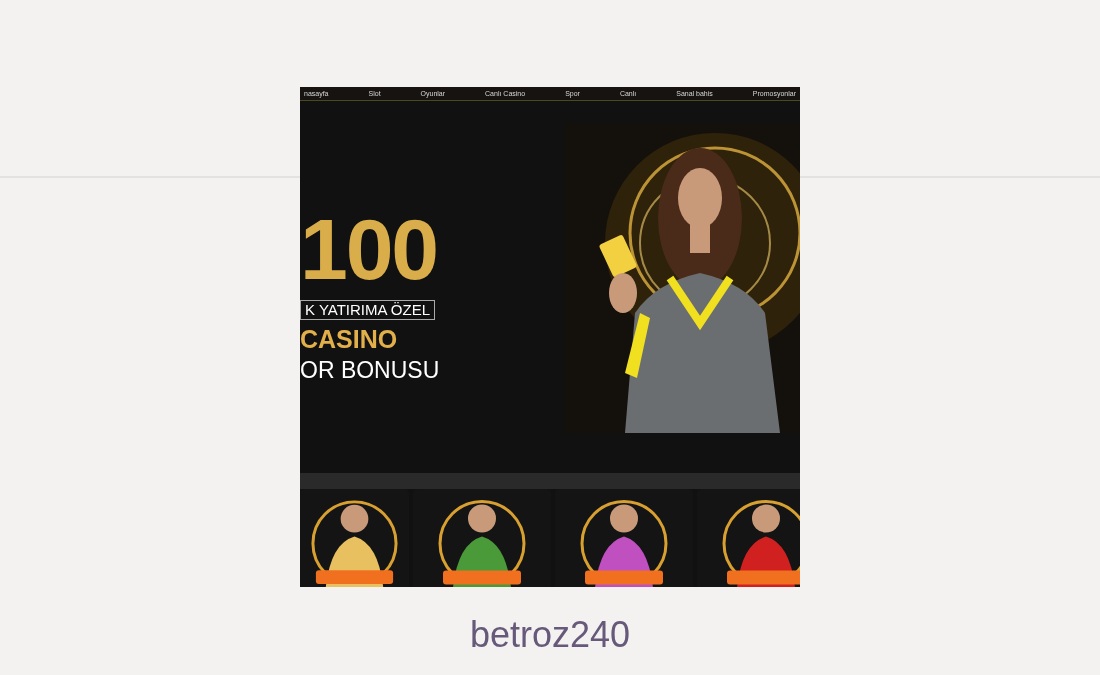  Describe the element at coordinates (370, 370) in the screenshot. I see `bonus-subtitle: OR BONUSU` at that location.